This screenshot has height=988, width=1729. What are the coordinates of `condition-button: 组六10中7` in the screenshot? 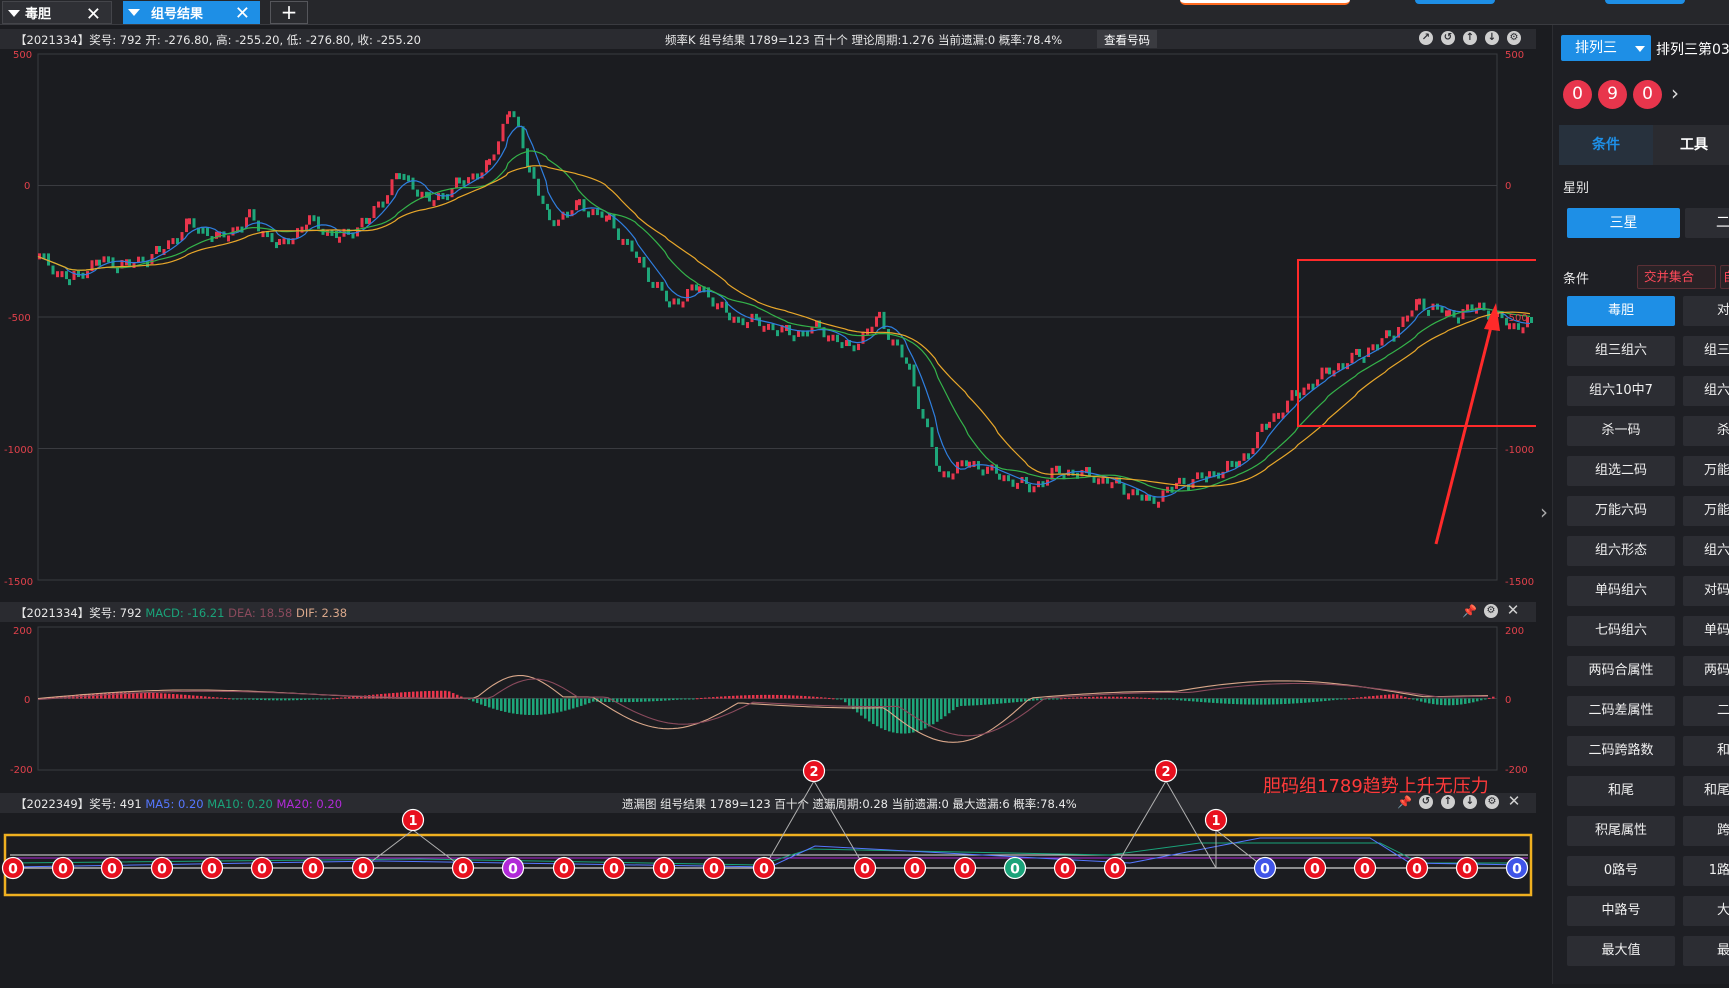 It's located at (1621, 391).